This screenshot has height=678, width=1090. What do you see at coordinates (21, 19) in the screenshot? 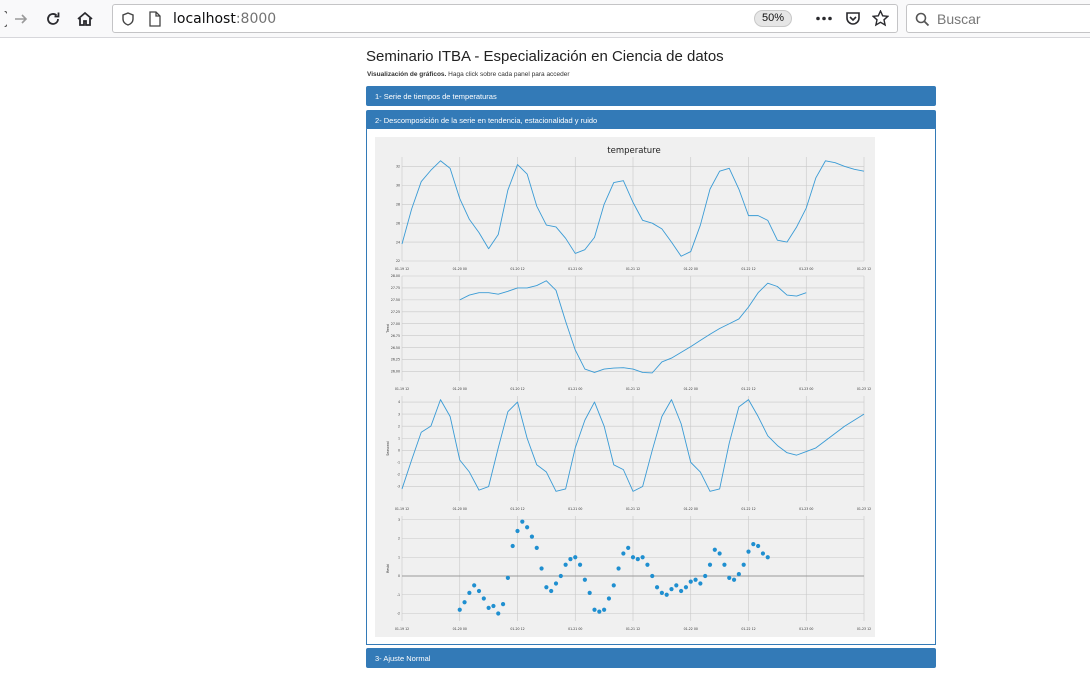
I see `forward-button` at bounding box center [21, 19].